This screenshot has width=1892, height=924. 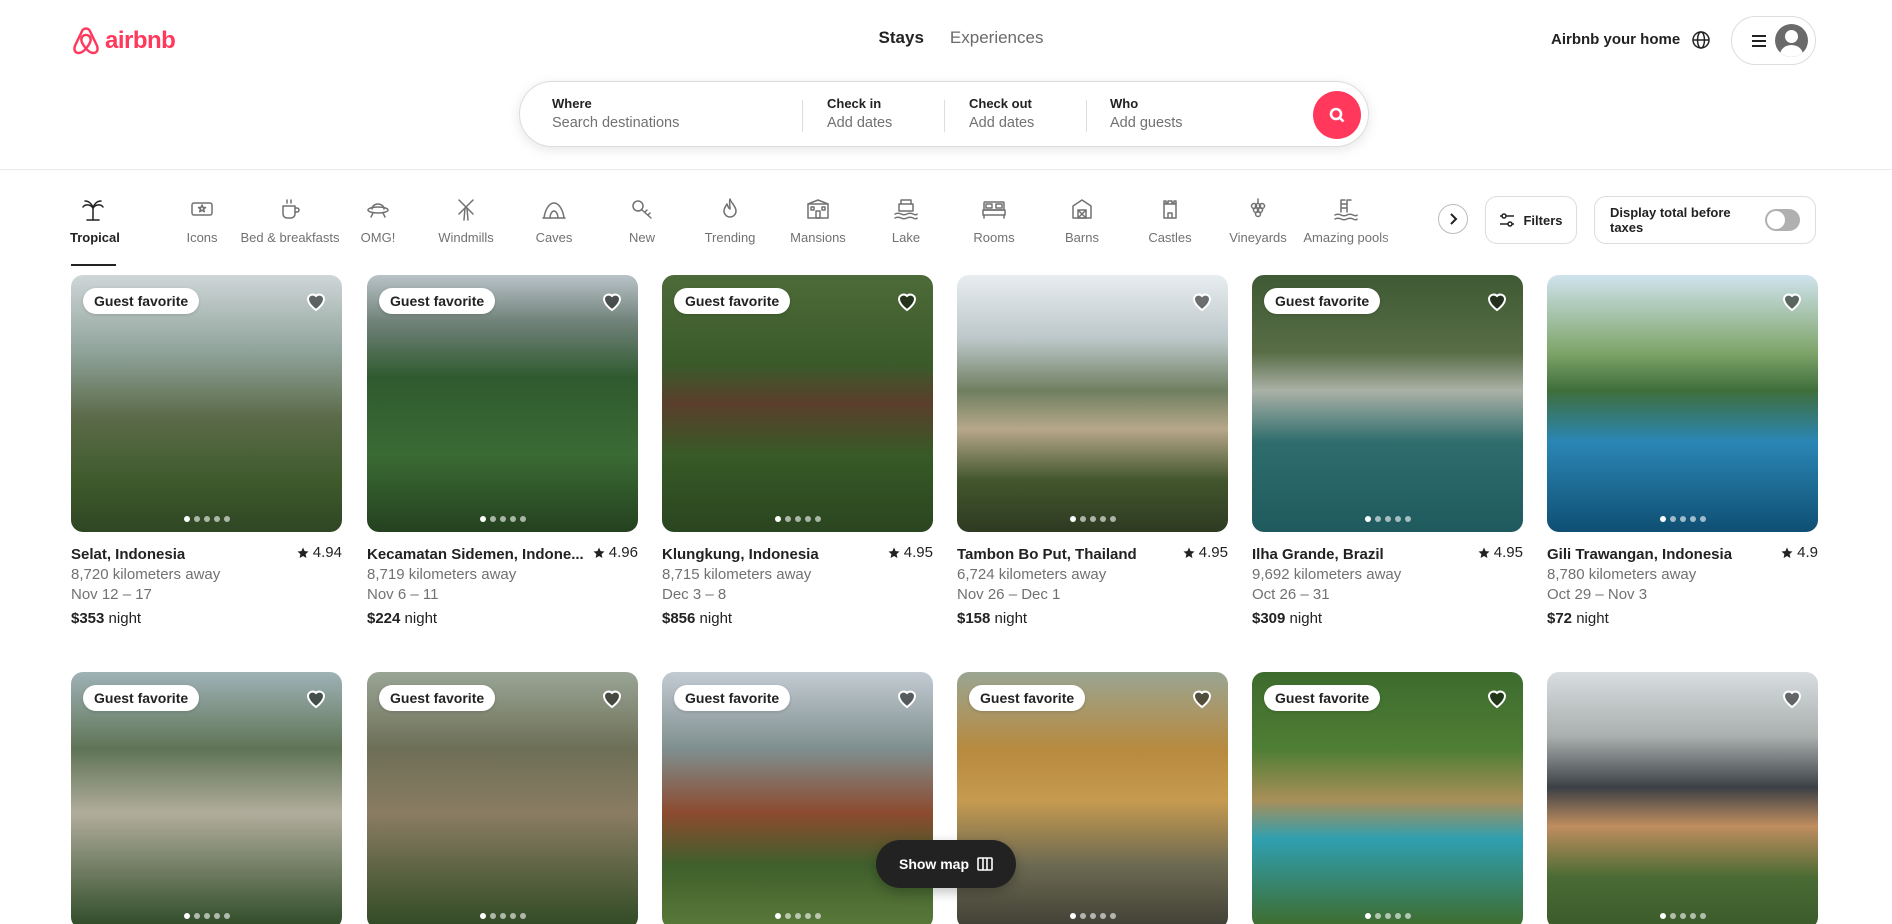 I want to click on tab-experiences: Experiences, so click(x=997, y=38).